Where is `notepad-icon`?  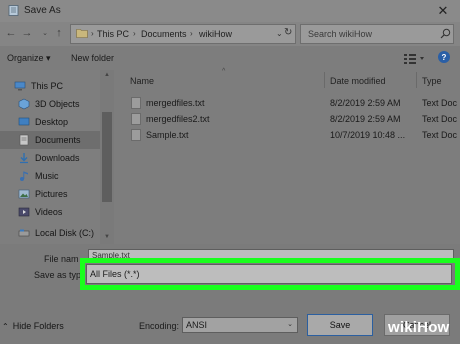 notepad-icon is located at coordinates (13, 10).